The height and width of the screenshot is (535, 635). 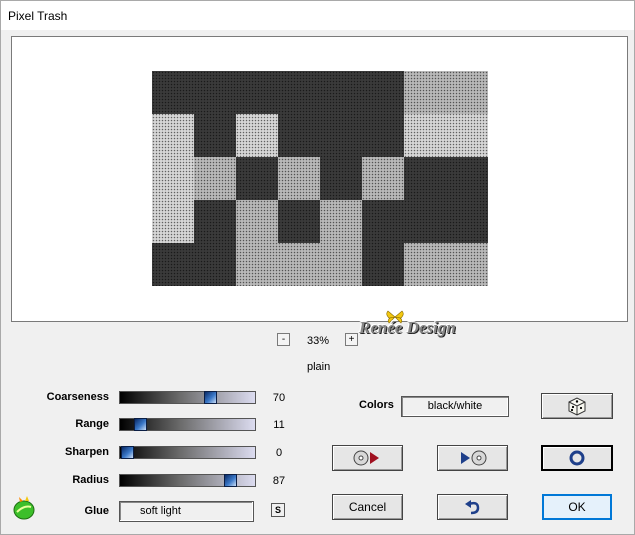 I want to click on load-preset-button, so click(x=367, y=458).